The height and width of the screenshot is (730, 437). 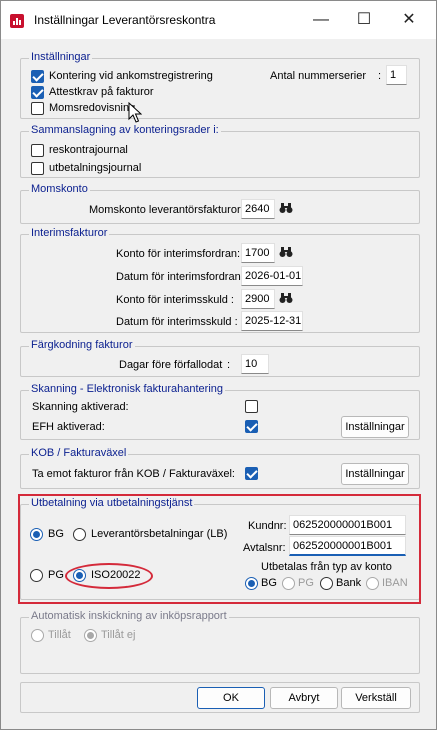 What do you see at coordinates (37, 150) in the screenshot?
I see `reskontrajournal-checkbox` at bounding box center [37, 150].